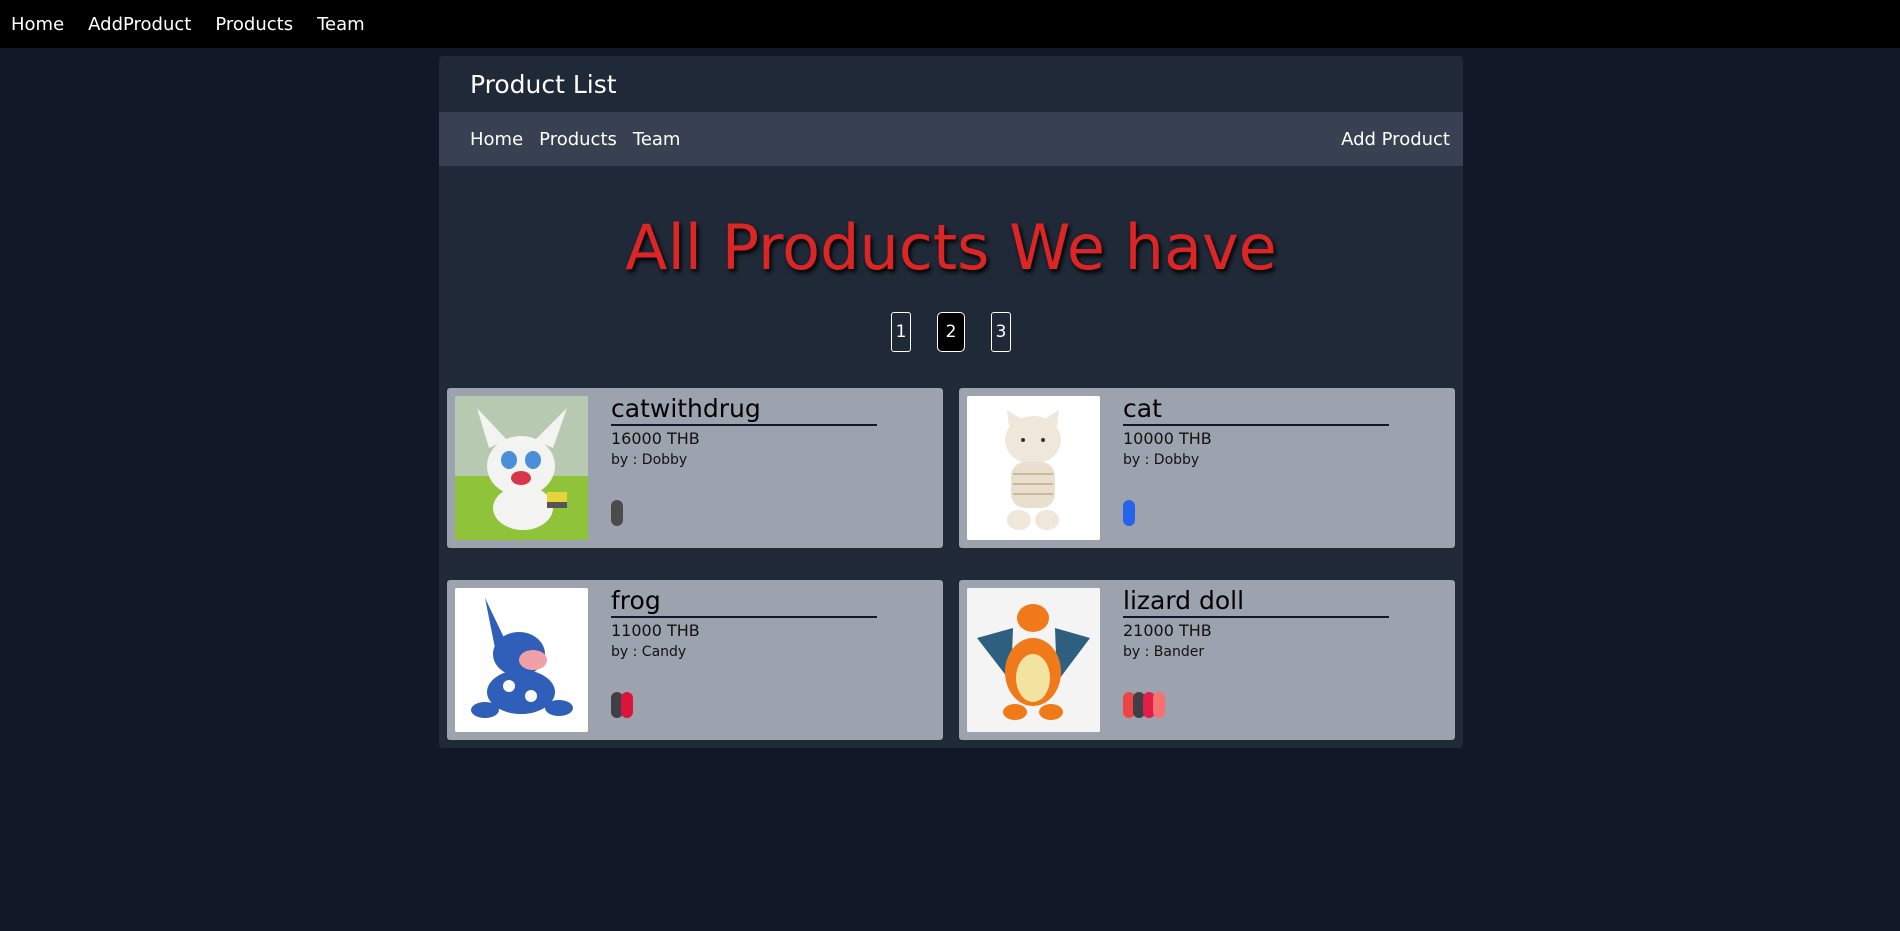 The height and width of the screenshot is (931, 1900). What do you see at coordinates (657, 139) in the screenshot?
I see `subnav-team-link: Team` at bounding box center [657, 139].